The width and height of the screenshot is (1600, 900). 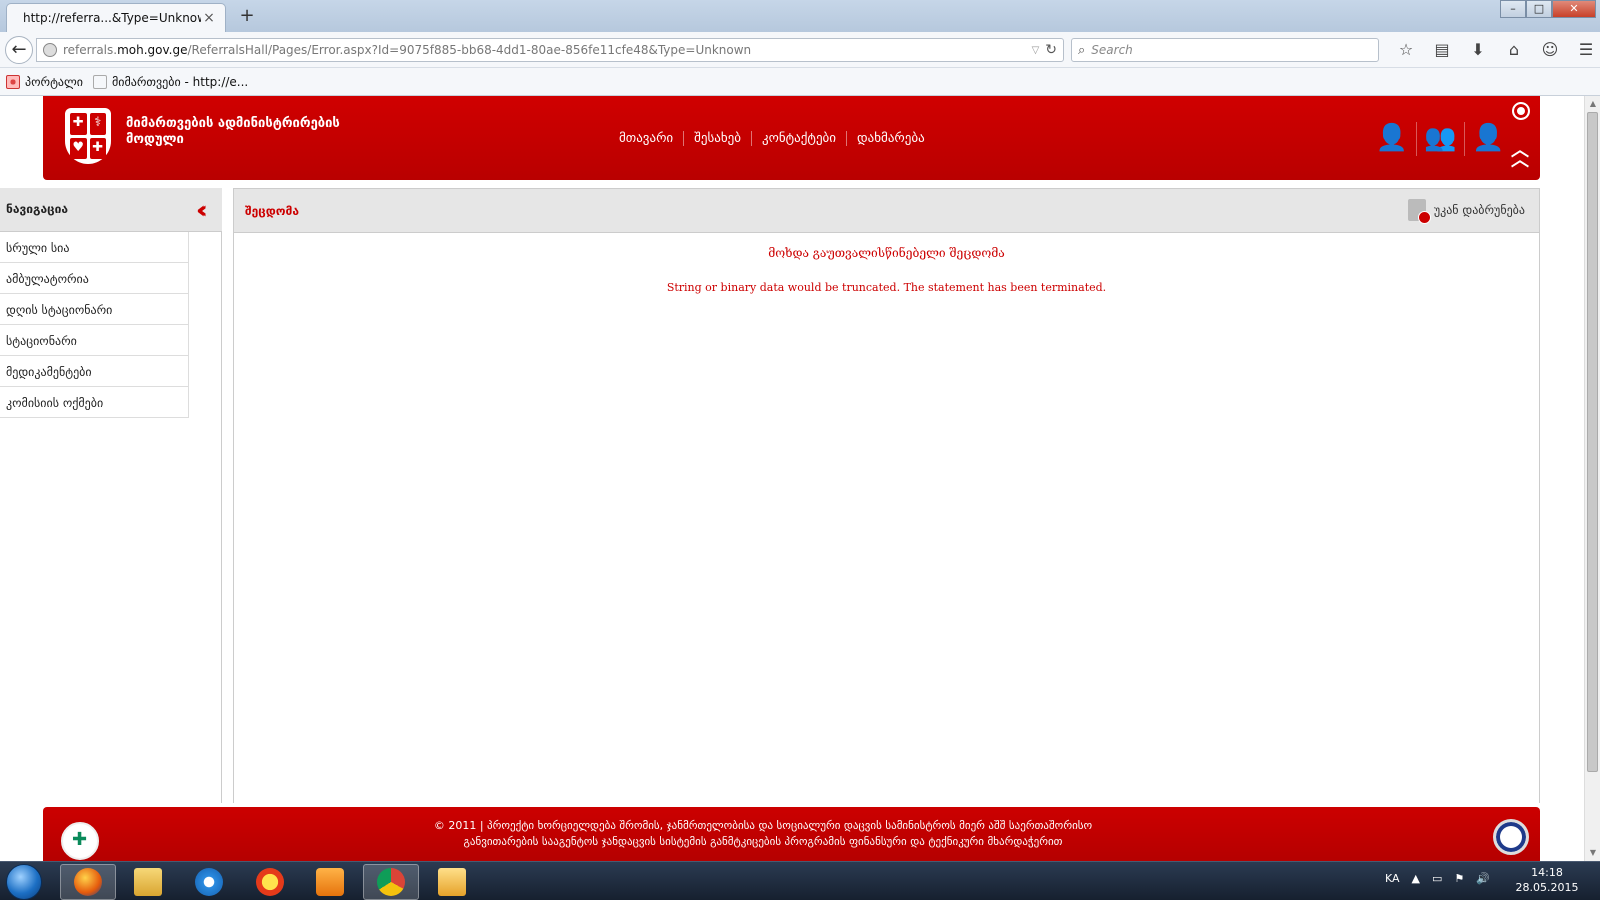 I want to click on nav-help: დახმარება, so click(x=890, y=138).